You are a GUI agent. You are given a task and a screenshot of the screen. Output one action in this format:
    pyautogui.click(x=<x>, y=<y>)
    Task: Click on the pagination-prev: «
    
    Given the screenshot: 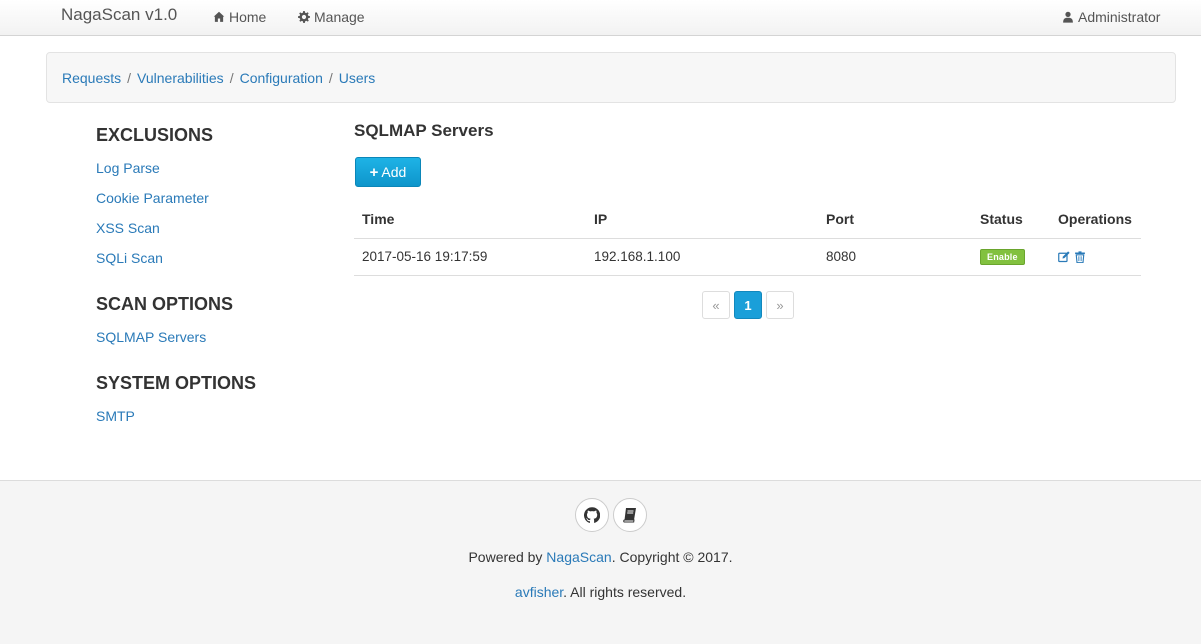 What is the action you would take?
    pyautogui.click(x=716, y=305)
    